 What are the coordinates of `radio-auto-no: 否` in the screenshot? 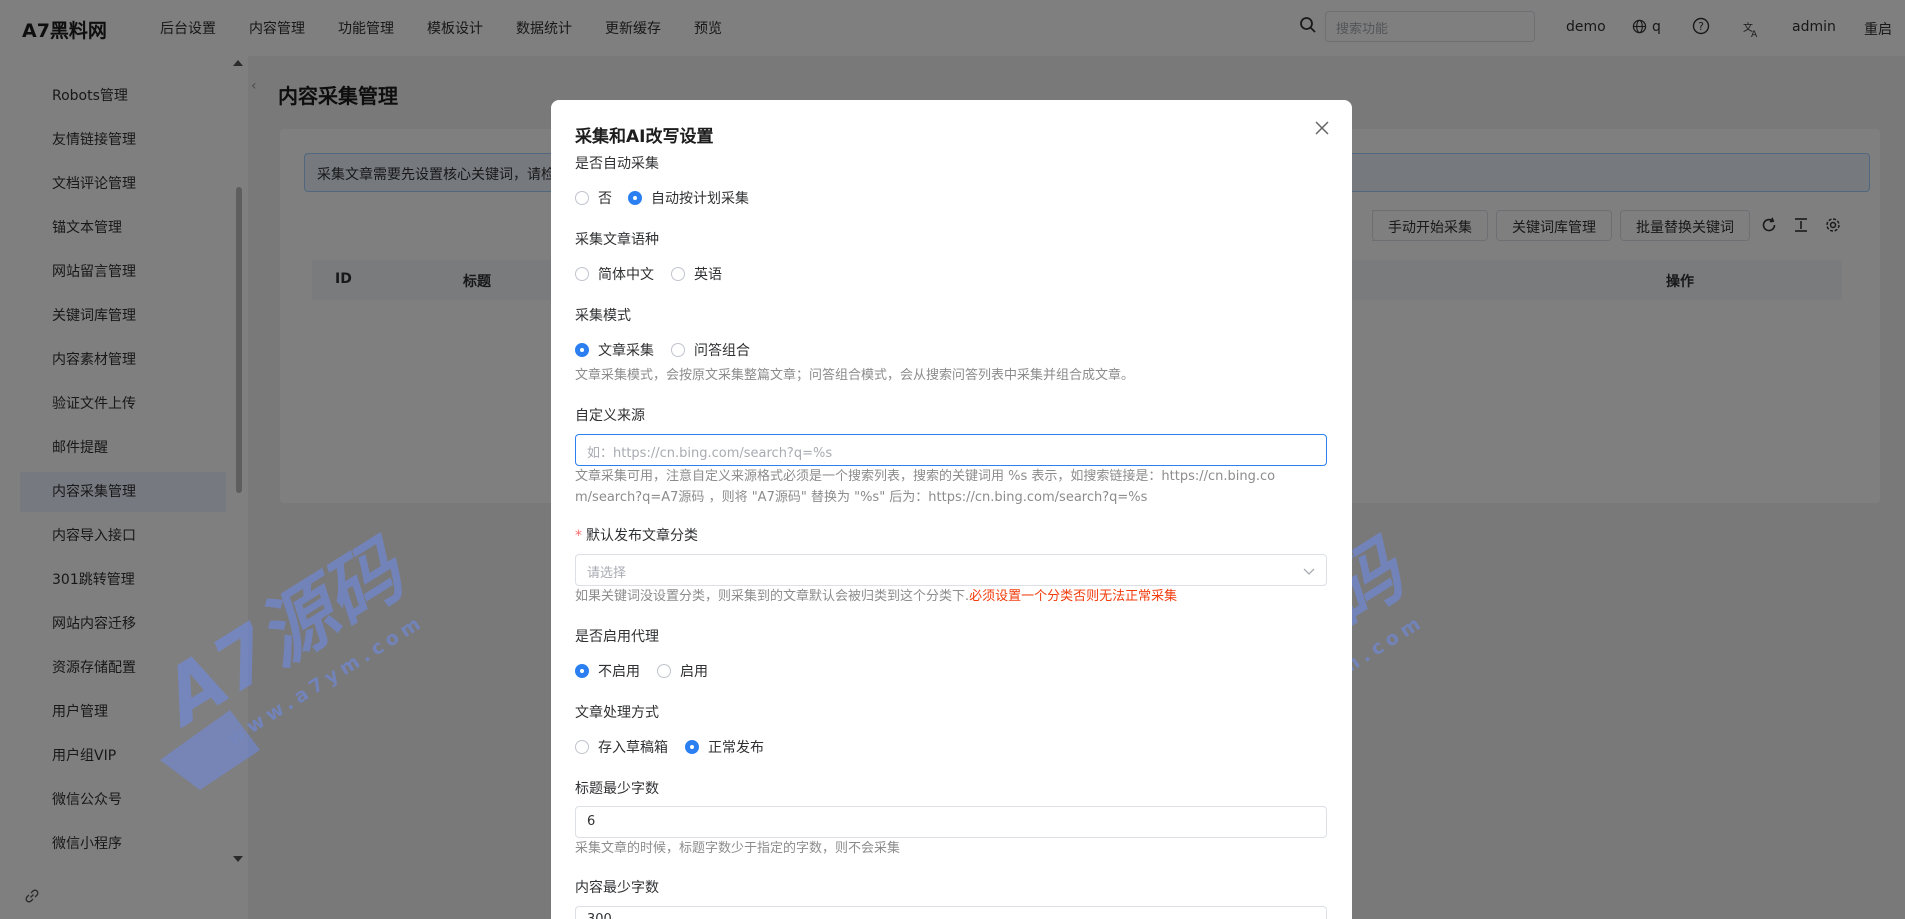 It's located at (593, 198).